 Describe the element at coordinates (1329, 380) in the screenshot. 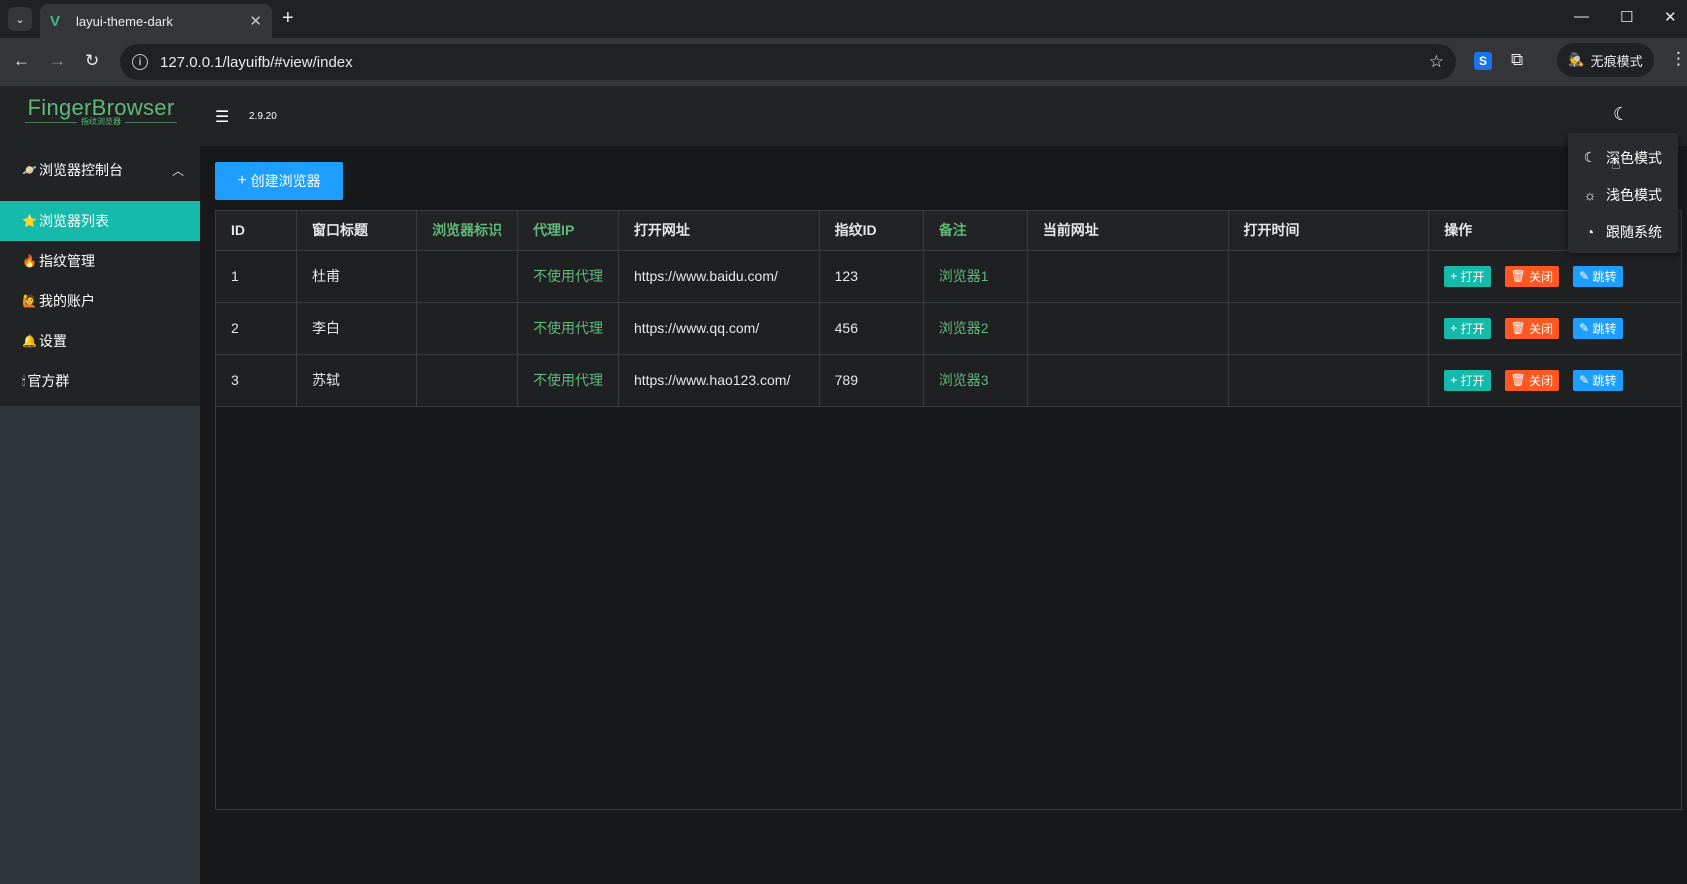

I see `cell-open-time` at that location.